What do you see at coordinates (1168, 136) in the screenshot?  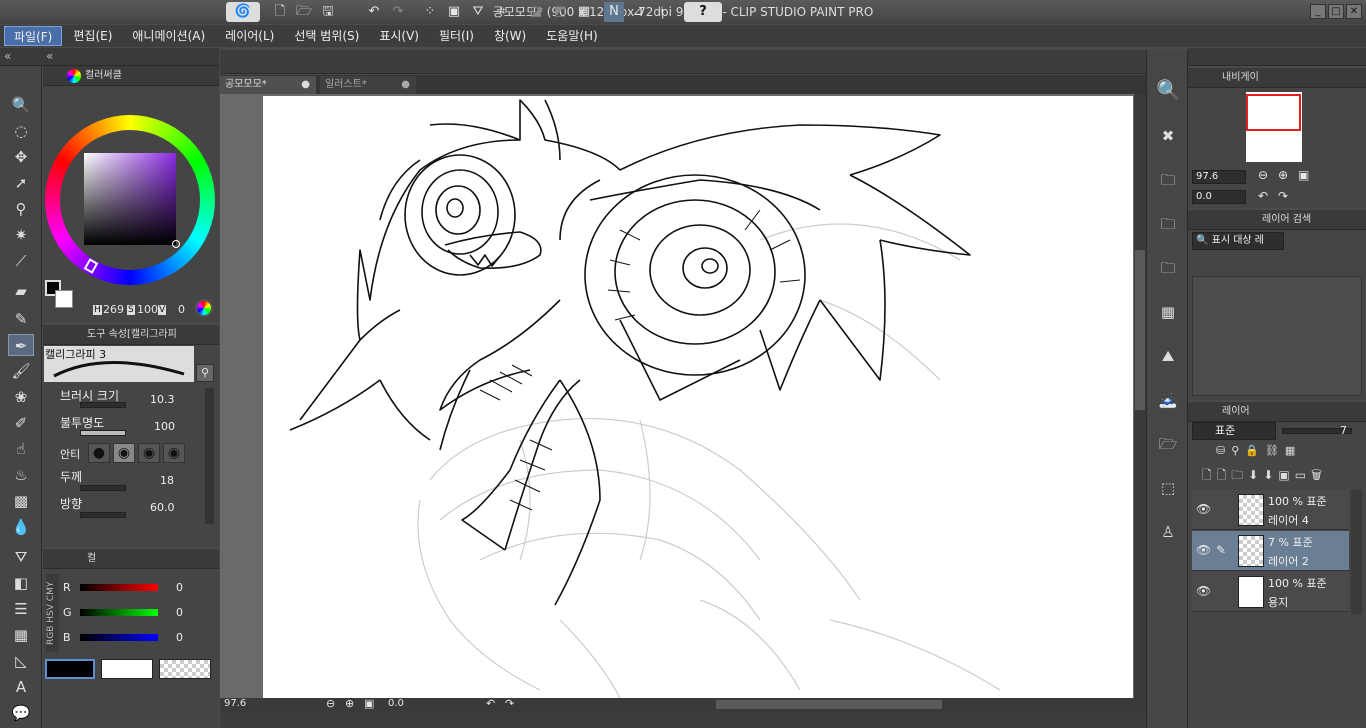 I see `material-icon: ✖` at bounding box center [1168, 136].